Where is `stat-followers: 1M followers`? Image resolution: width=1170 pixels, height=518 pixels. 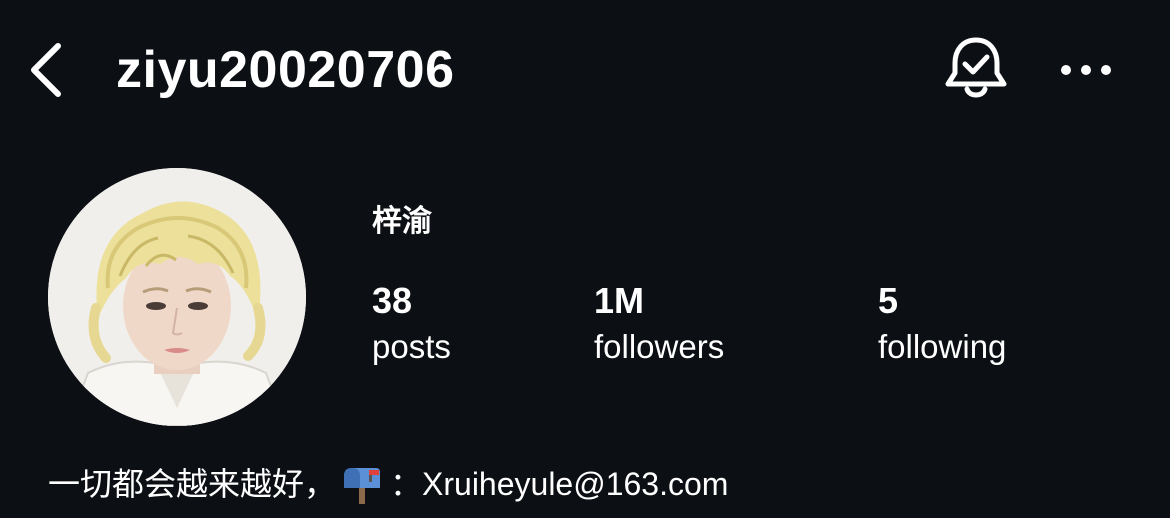 stat-followers: 1M followers is located at coordinates (659, 324).